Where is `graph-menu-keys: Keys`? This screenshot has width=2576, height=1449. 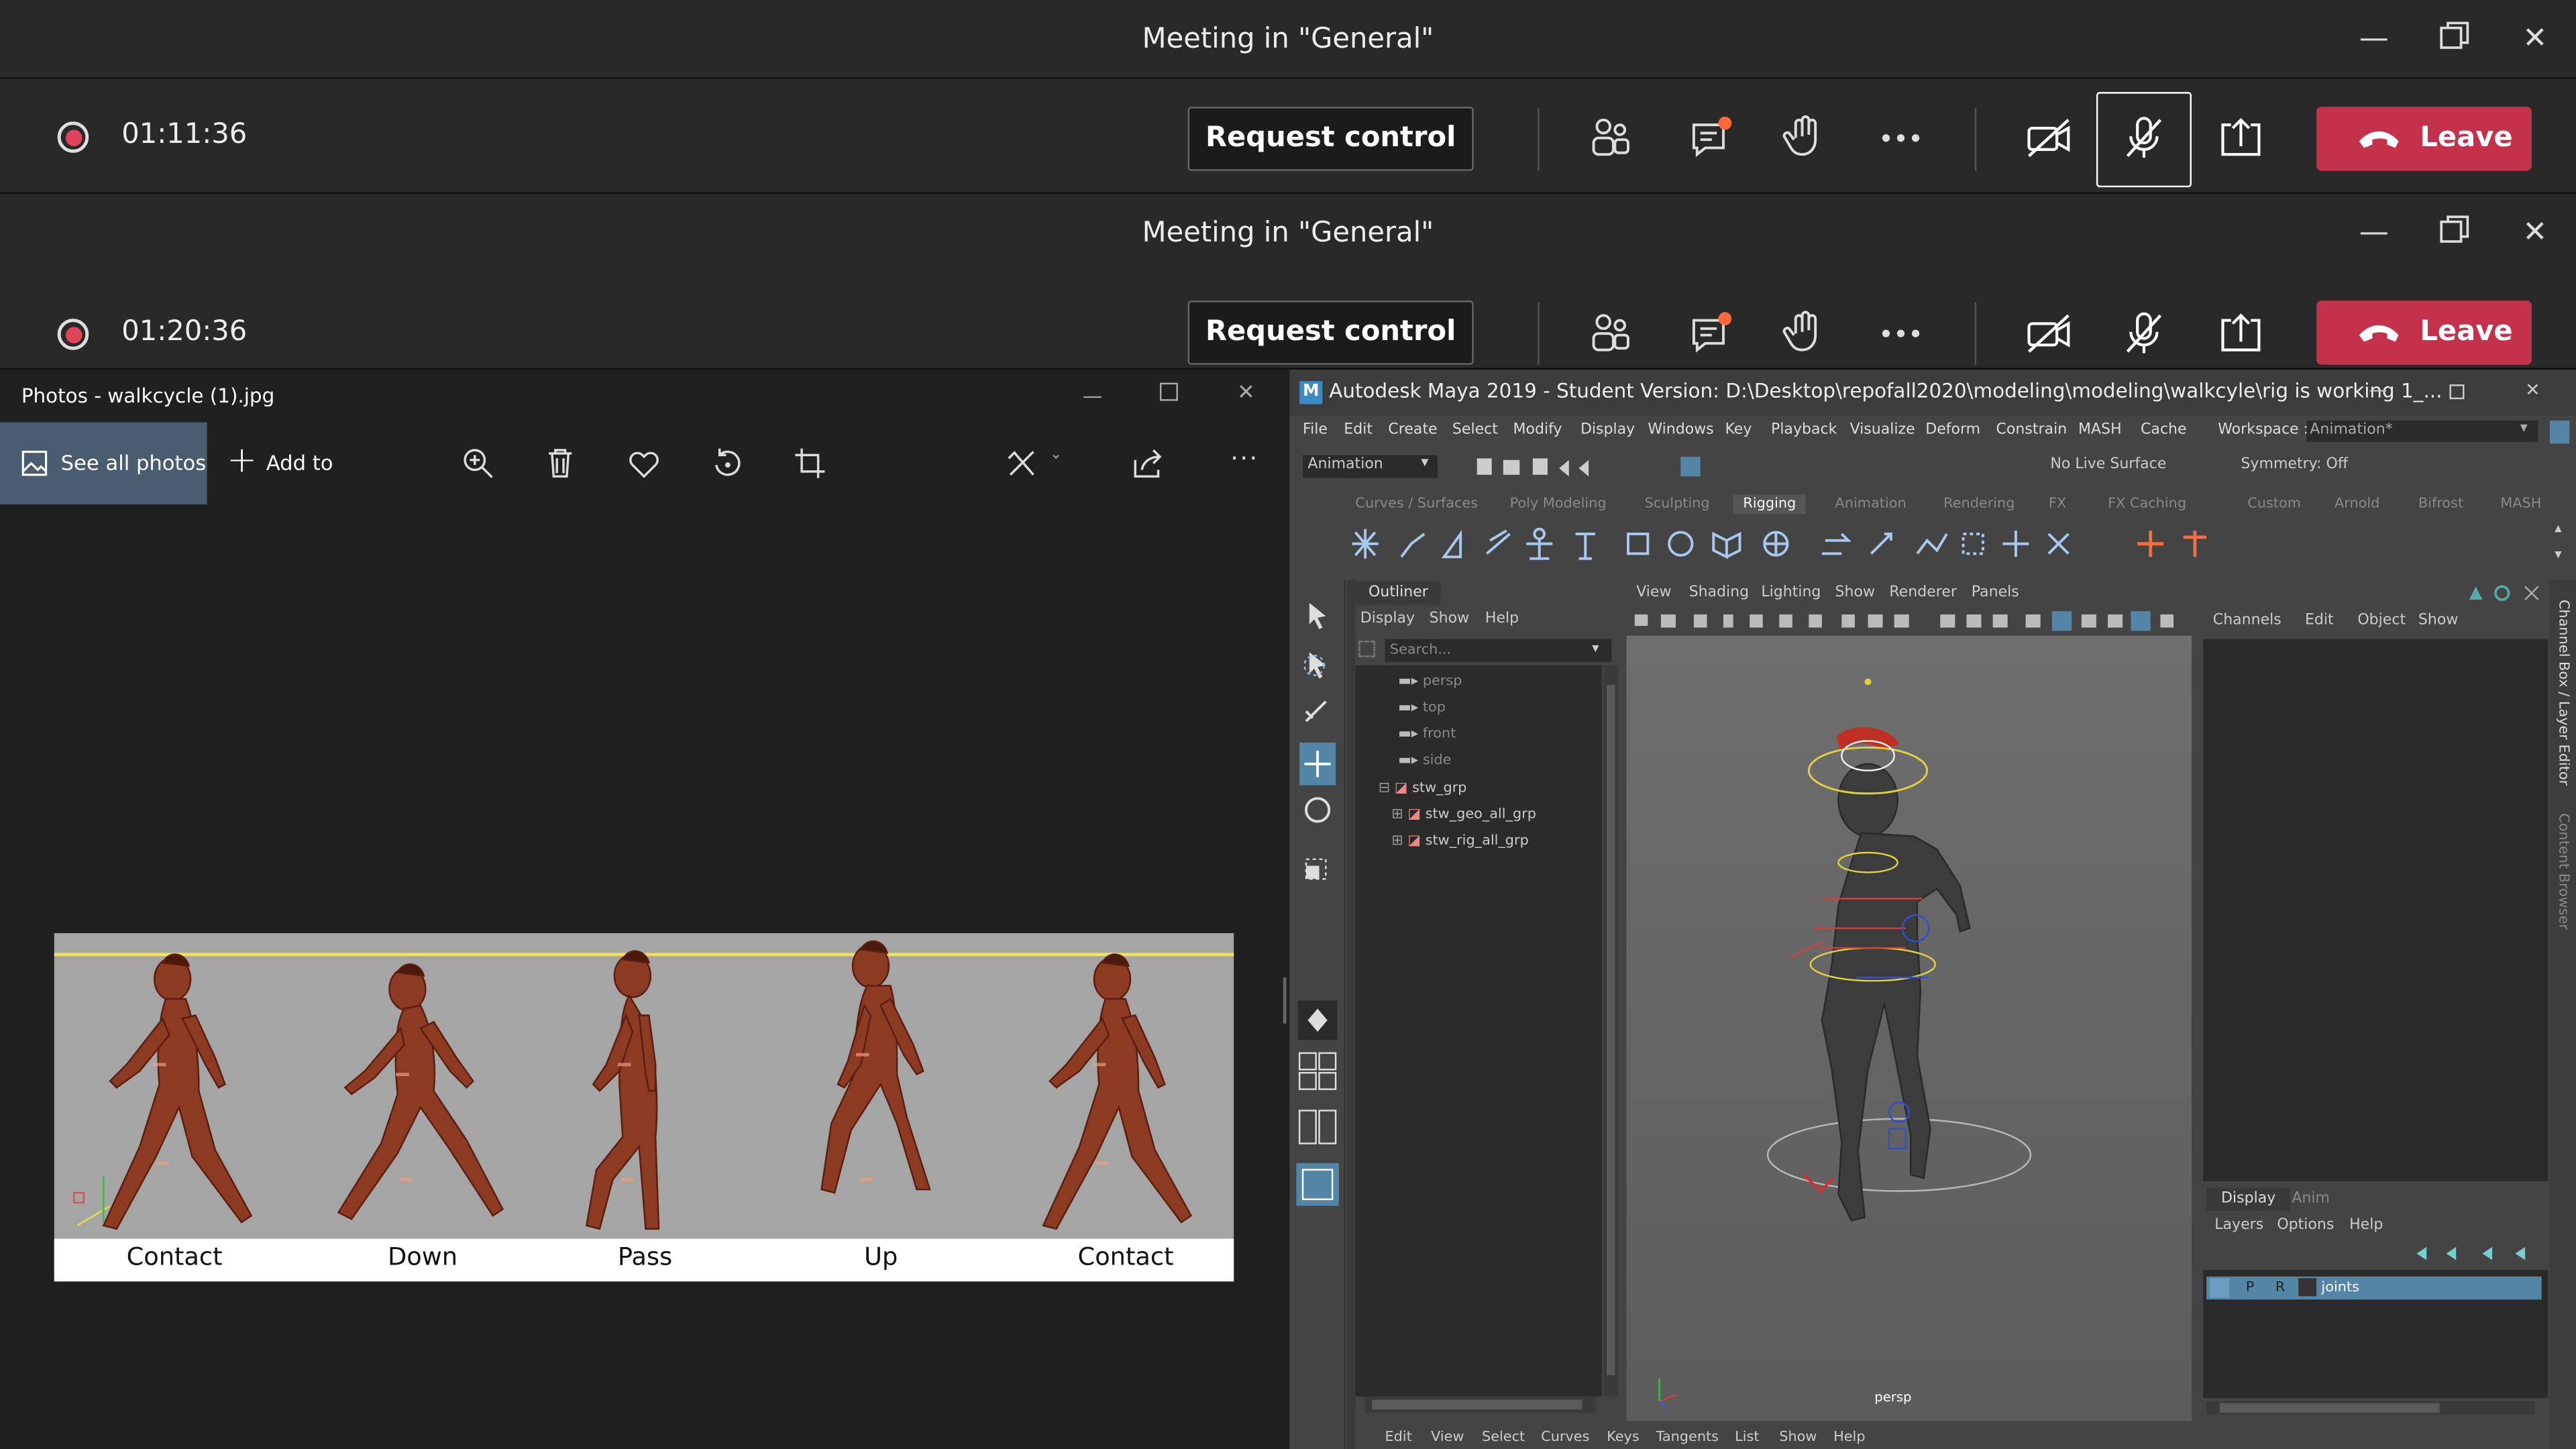 graph-menu-keys: Keys is located at coordinates (1623, 1438).